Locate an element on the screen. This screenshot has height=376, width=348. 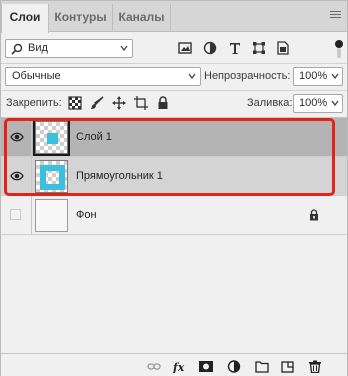
layer-name: Фон is located at coordinates (86, 215).